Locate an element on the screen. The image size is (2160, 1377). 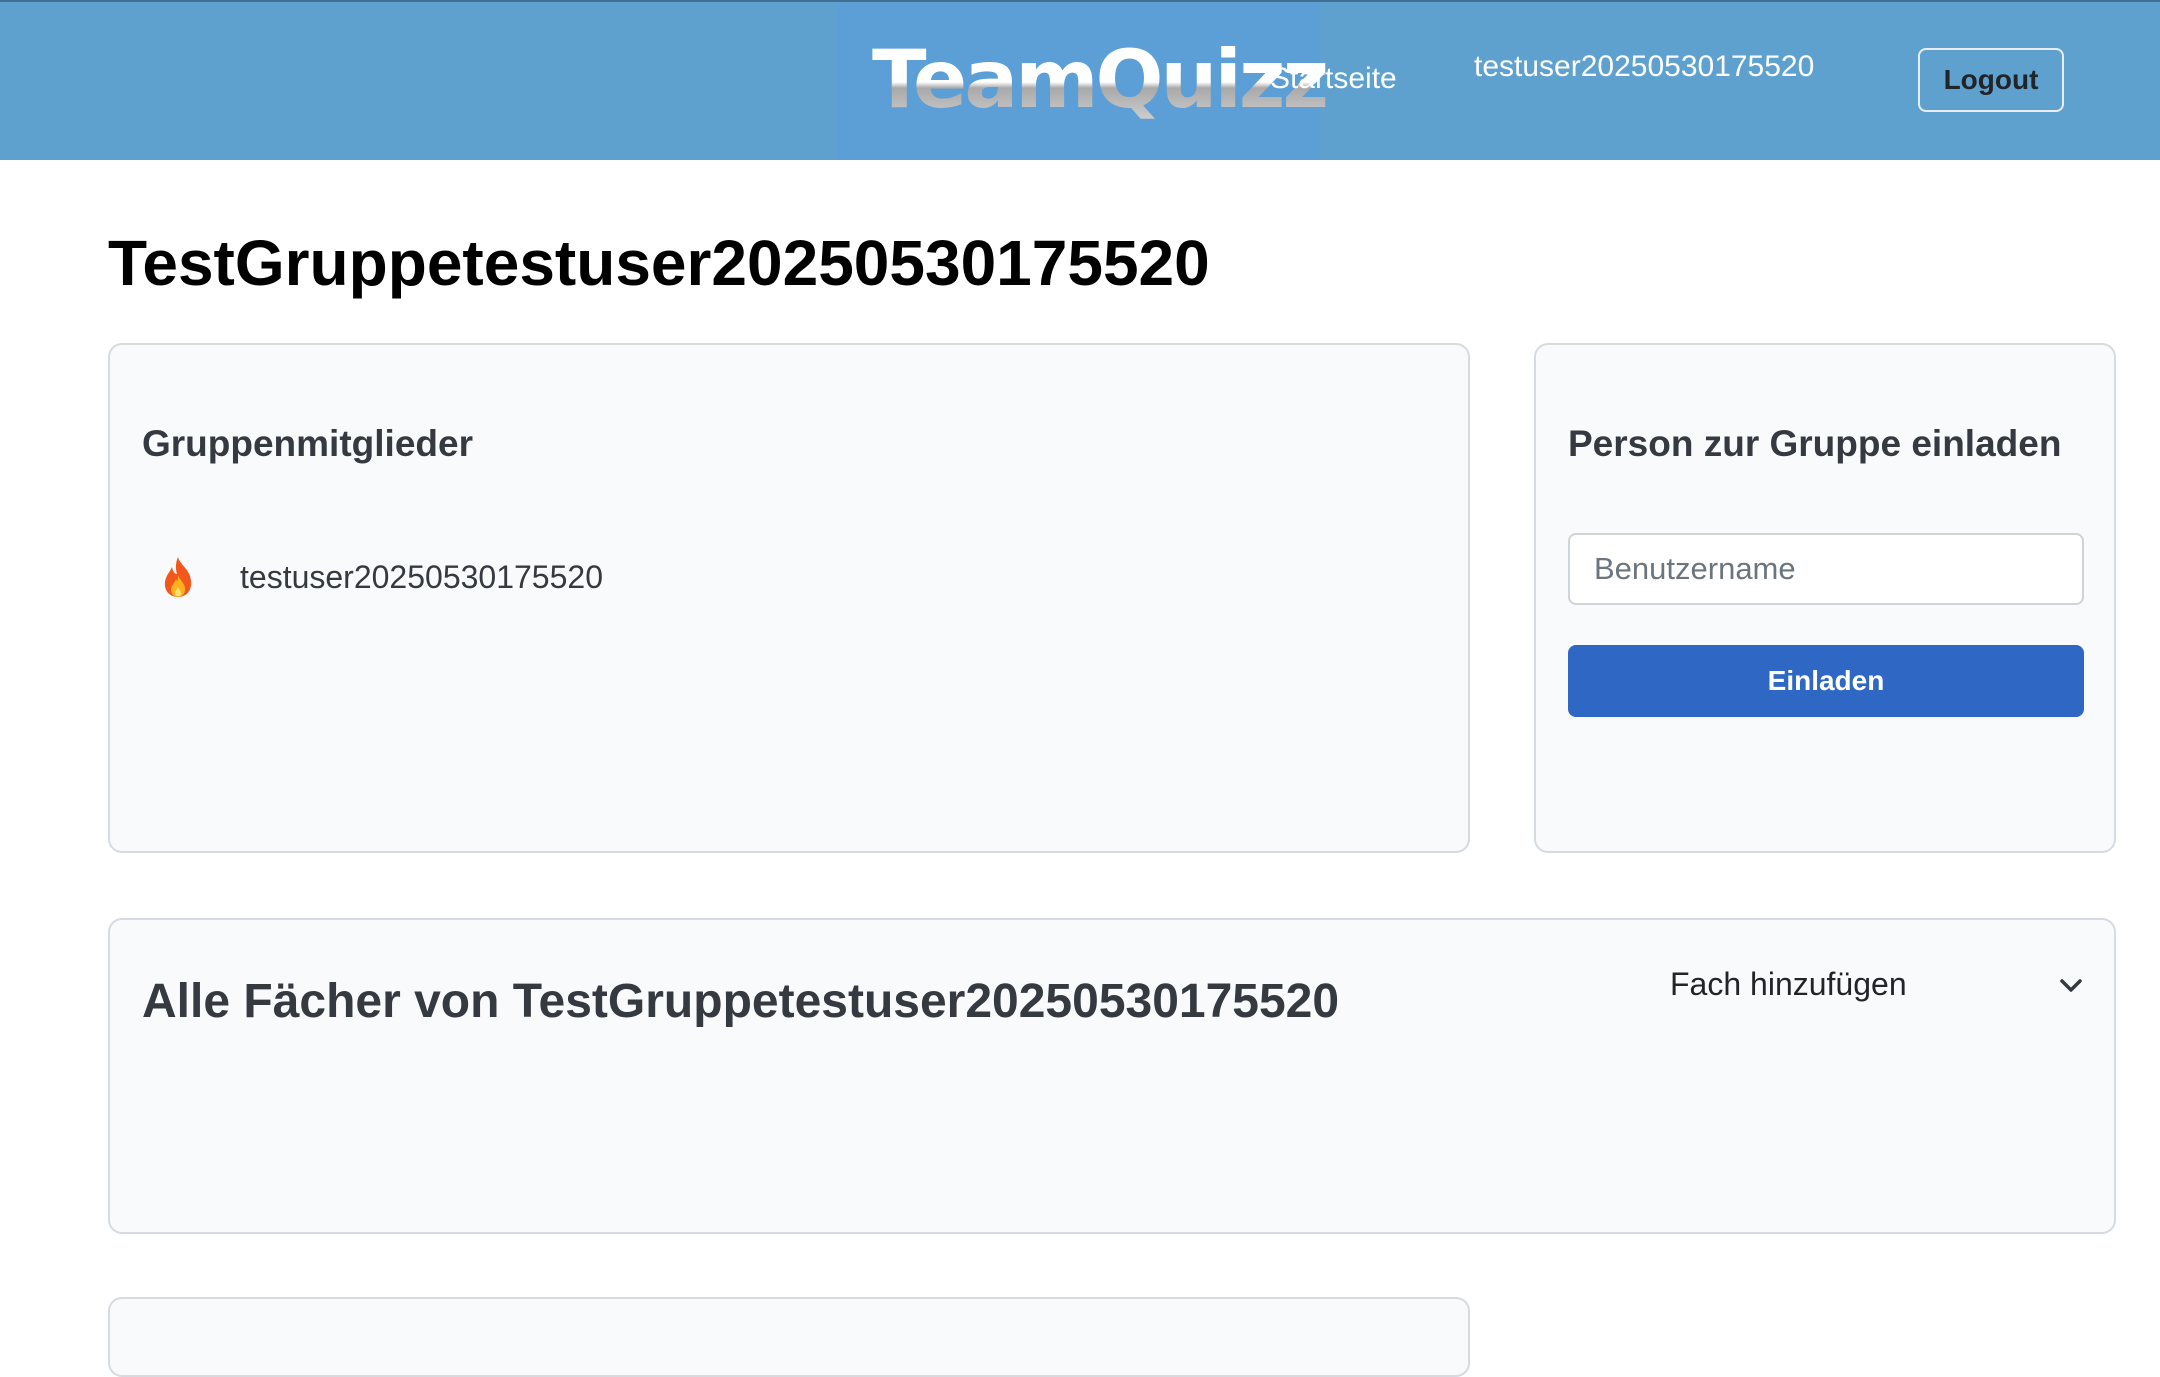
chevron-down-icon is located at coordinates (2071, 985).